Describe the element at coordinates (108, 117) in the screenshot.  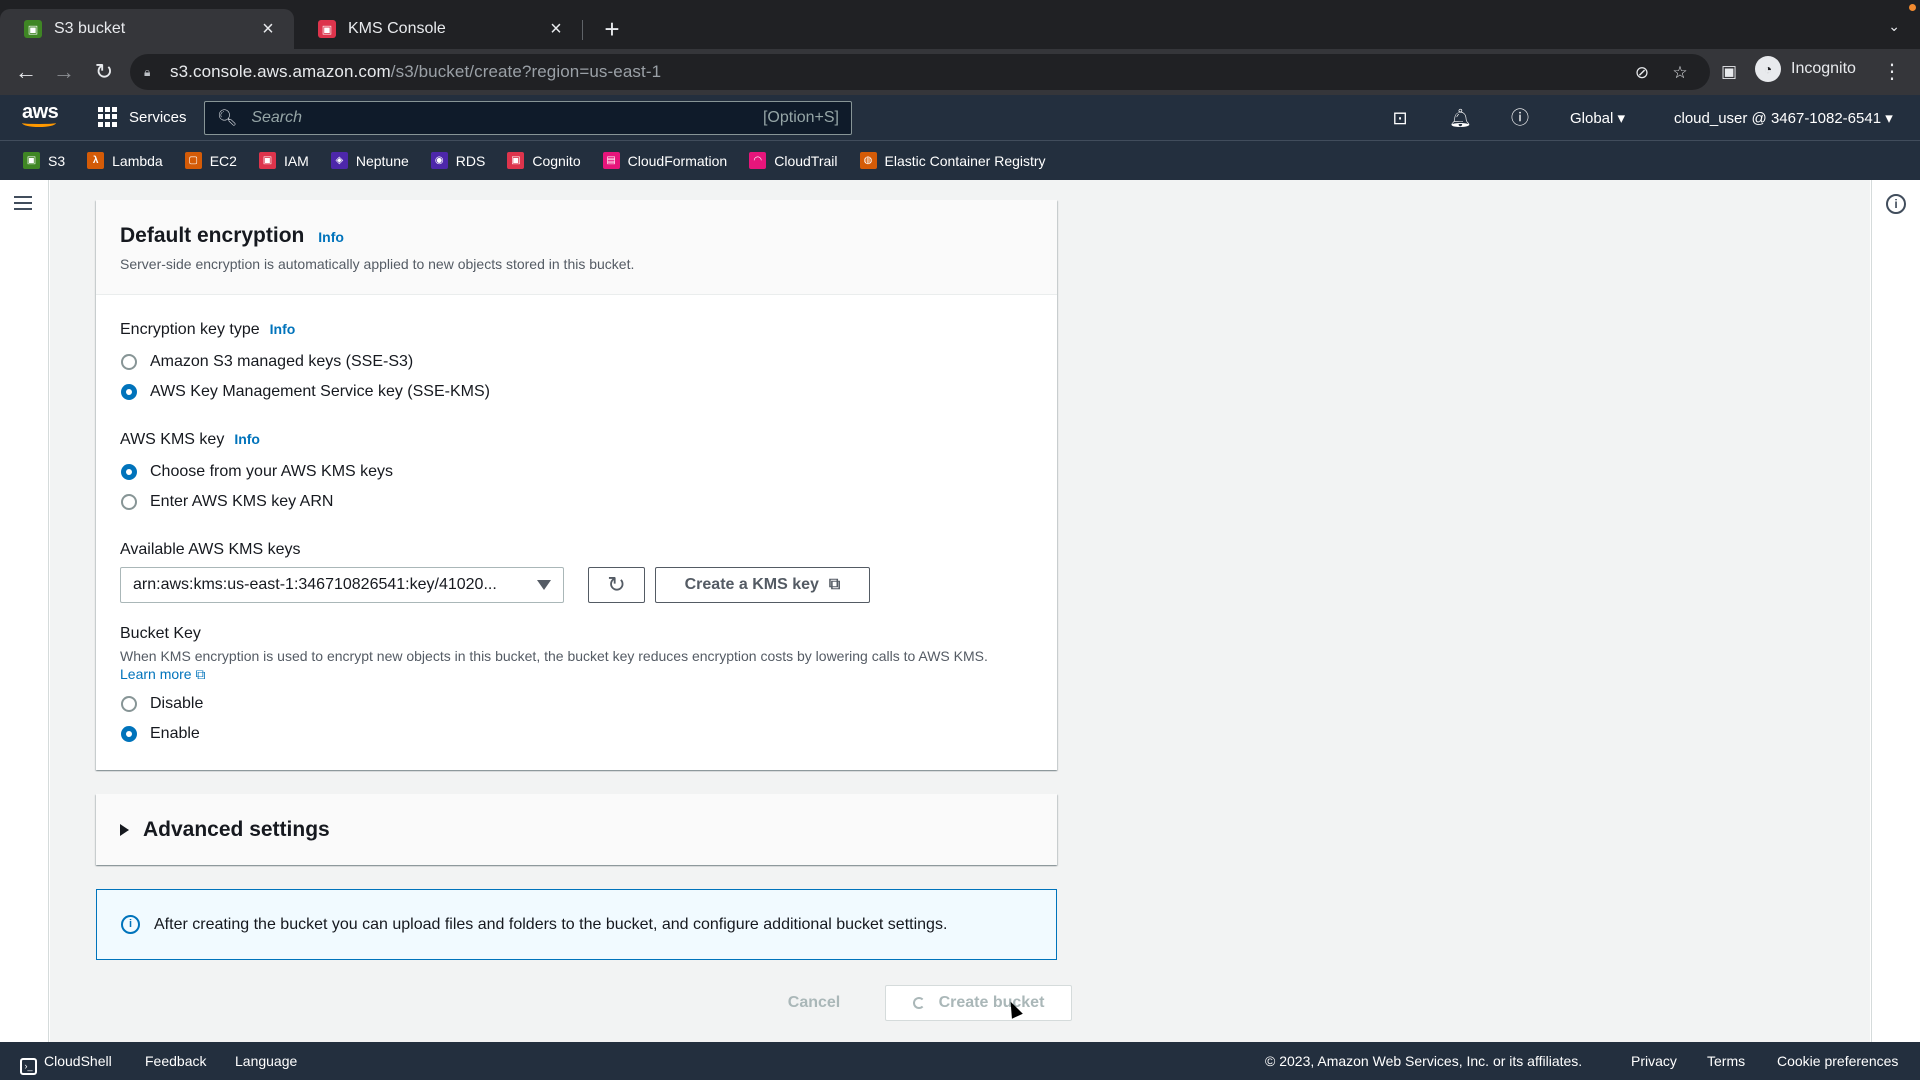
I see `grid-icon` at that location.